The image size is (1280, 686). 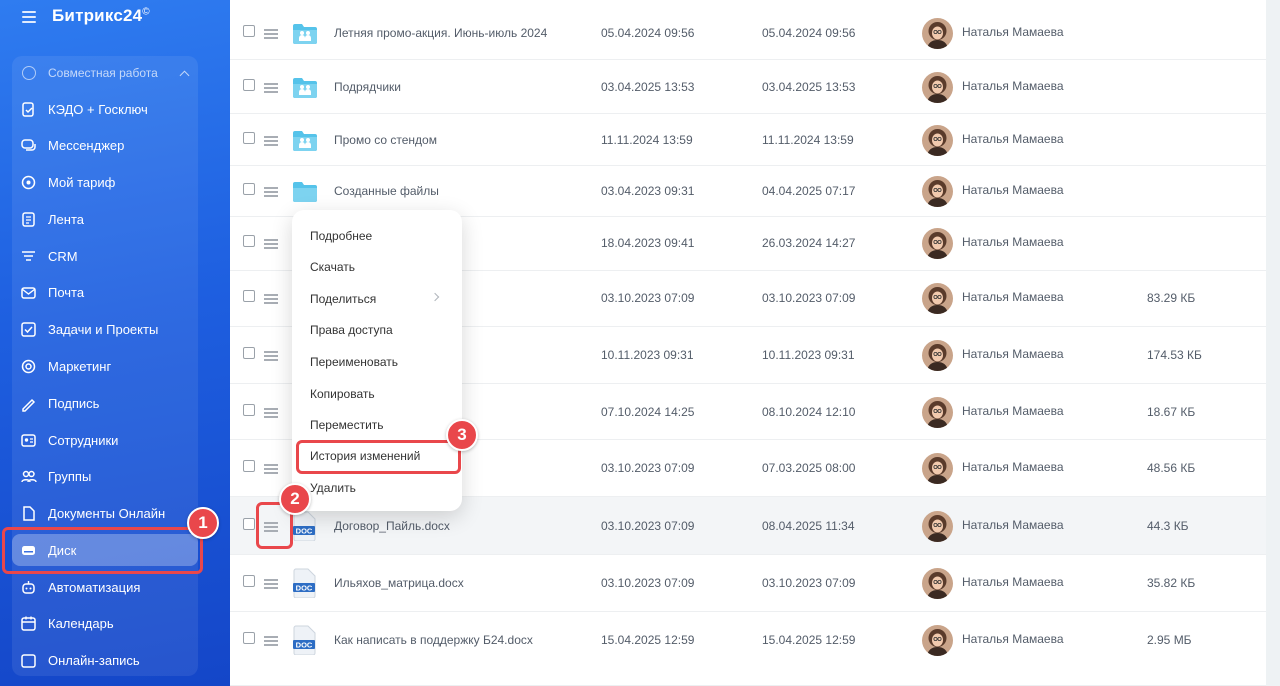 I want to click on sidebar-item-label: Маркетинг, so click(x=80, y=366).